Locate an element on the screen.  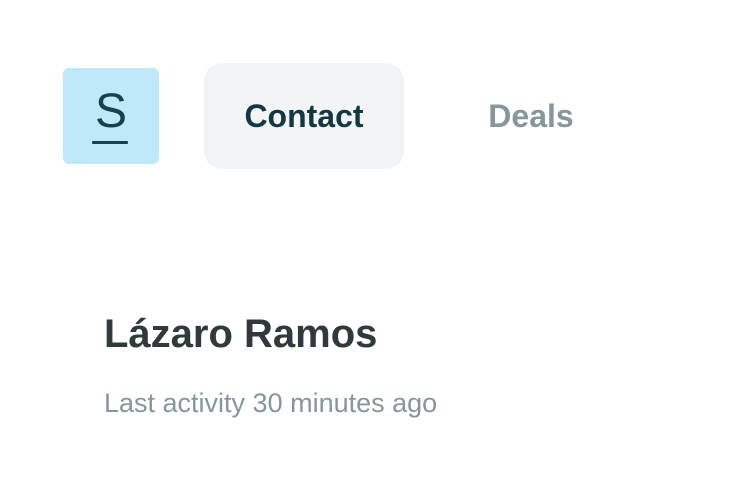
logo-underline is located at coordinates (110, 142).